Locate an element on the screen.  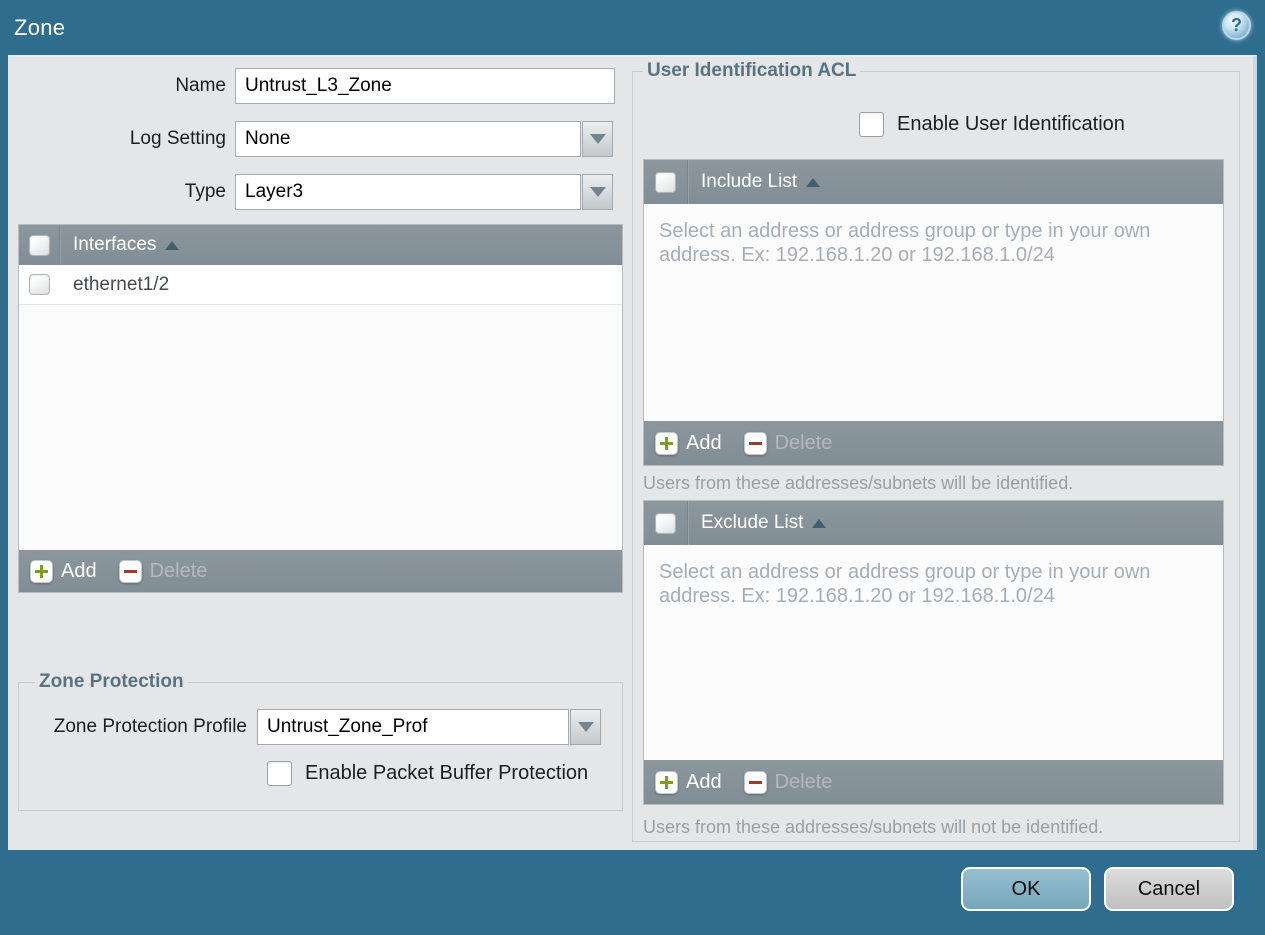
dialog-footer: OK Cancel is located at coordinates (632, 892).